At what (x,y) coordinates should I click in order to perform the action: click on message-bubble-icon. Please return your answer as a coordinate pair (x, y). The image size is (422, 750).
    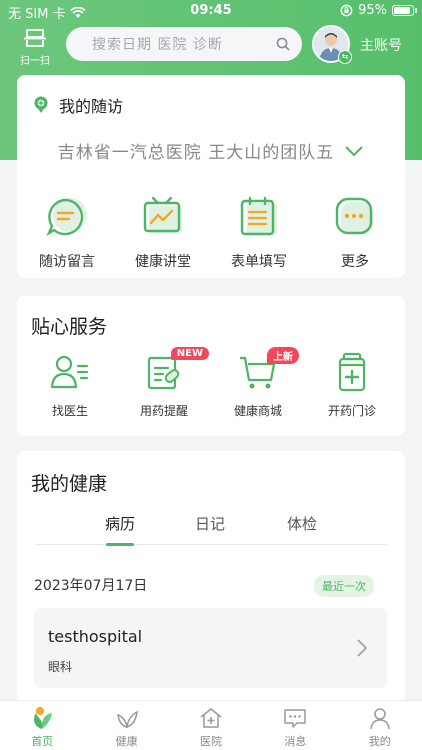
    Looking at the image, I should click on (295, 718).